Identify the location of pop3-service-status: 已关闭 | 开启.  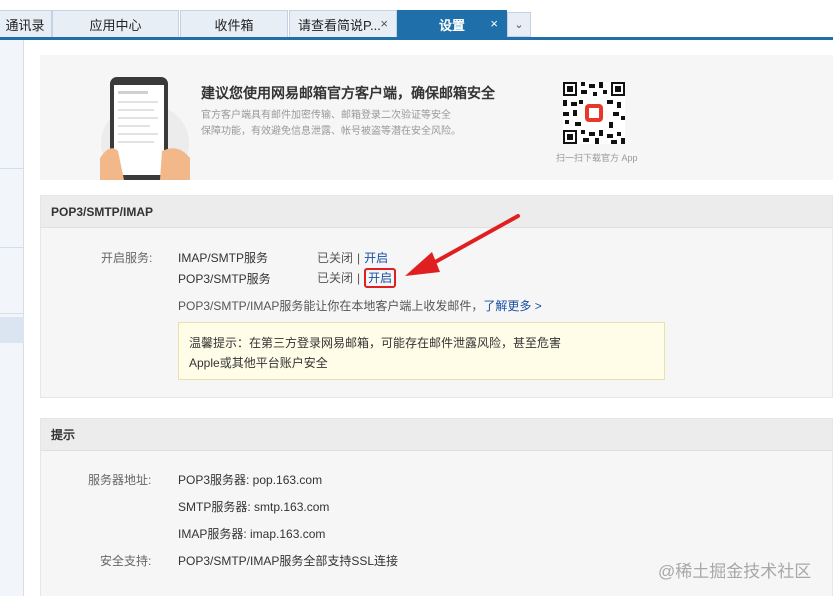
(357, 278).